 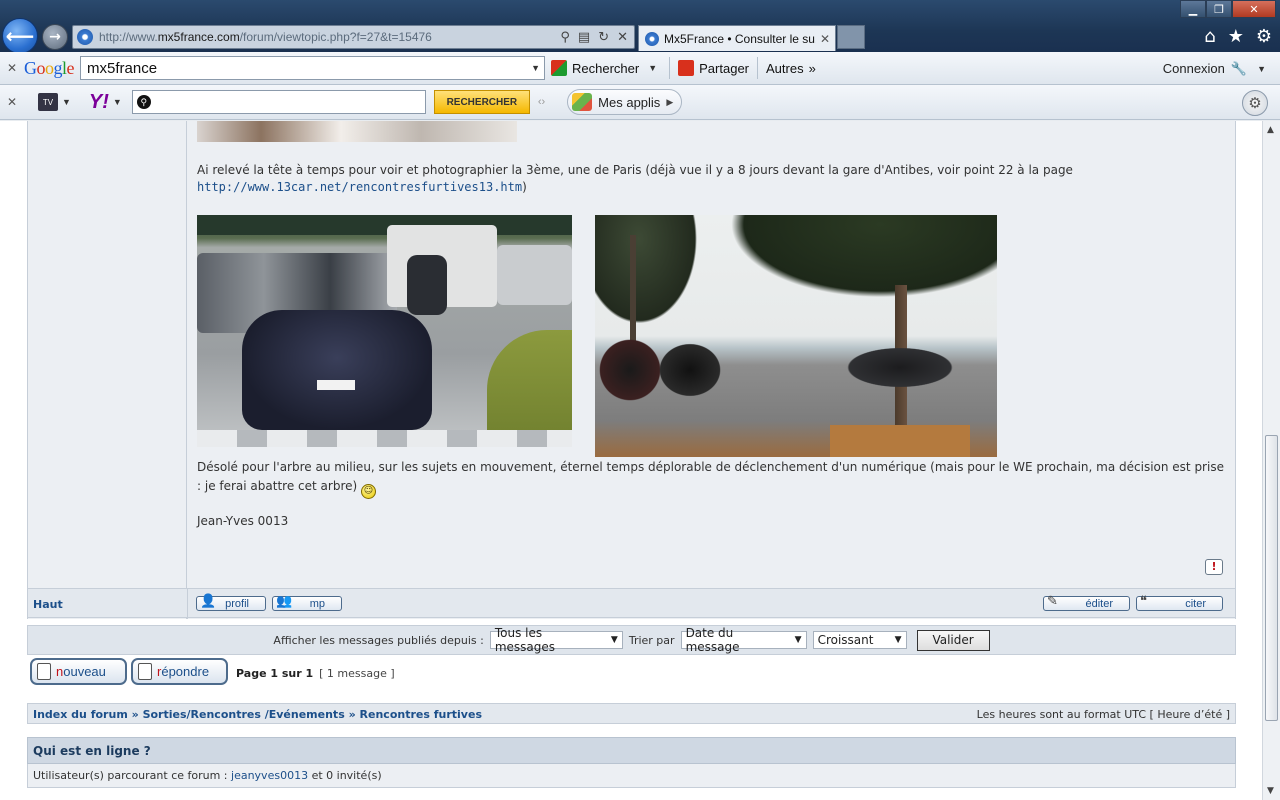 What do you see at coordinates (629, 102) in the screenshot?
I see `my-apps-label: Mes applis` at bounding box center [629, 102].